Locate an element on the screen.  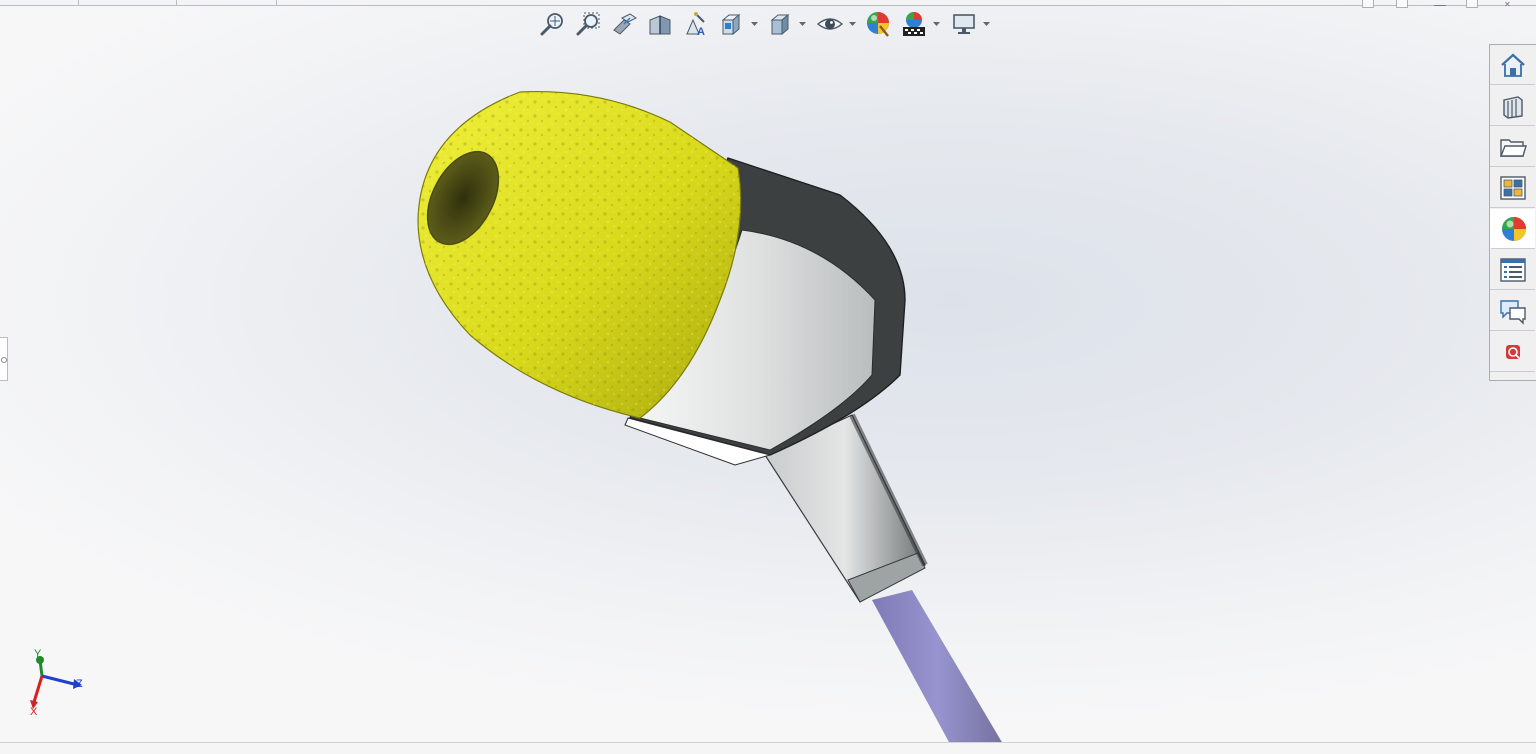
task-pane is located at coordinates (1512, 212).